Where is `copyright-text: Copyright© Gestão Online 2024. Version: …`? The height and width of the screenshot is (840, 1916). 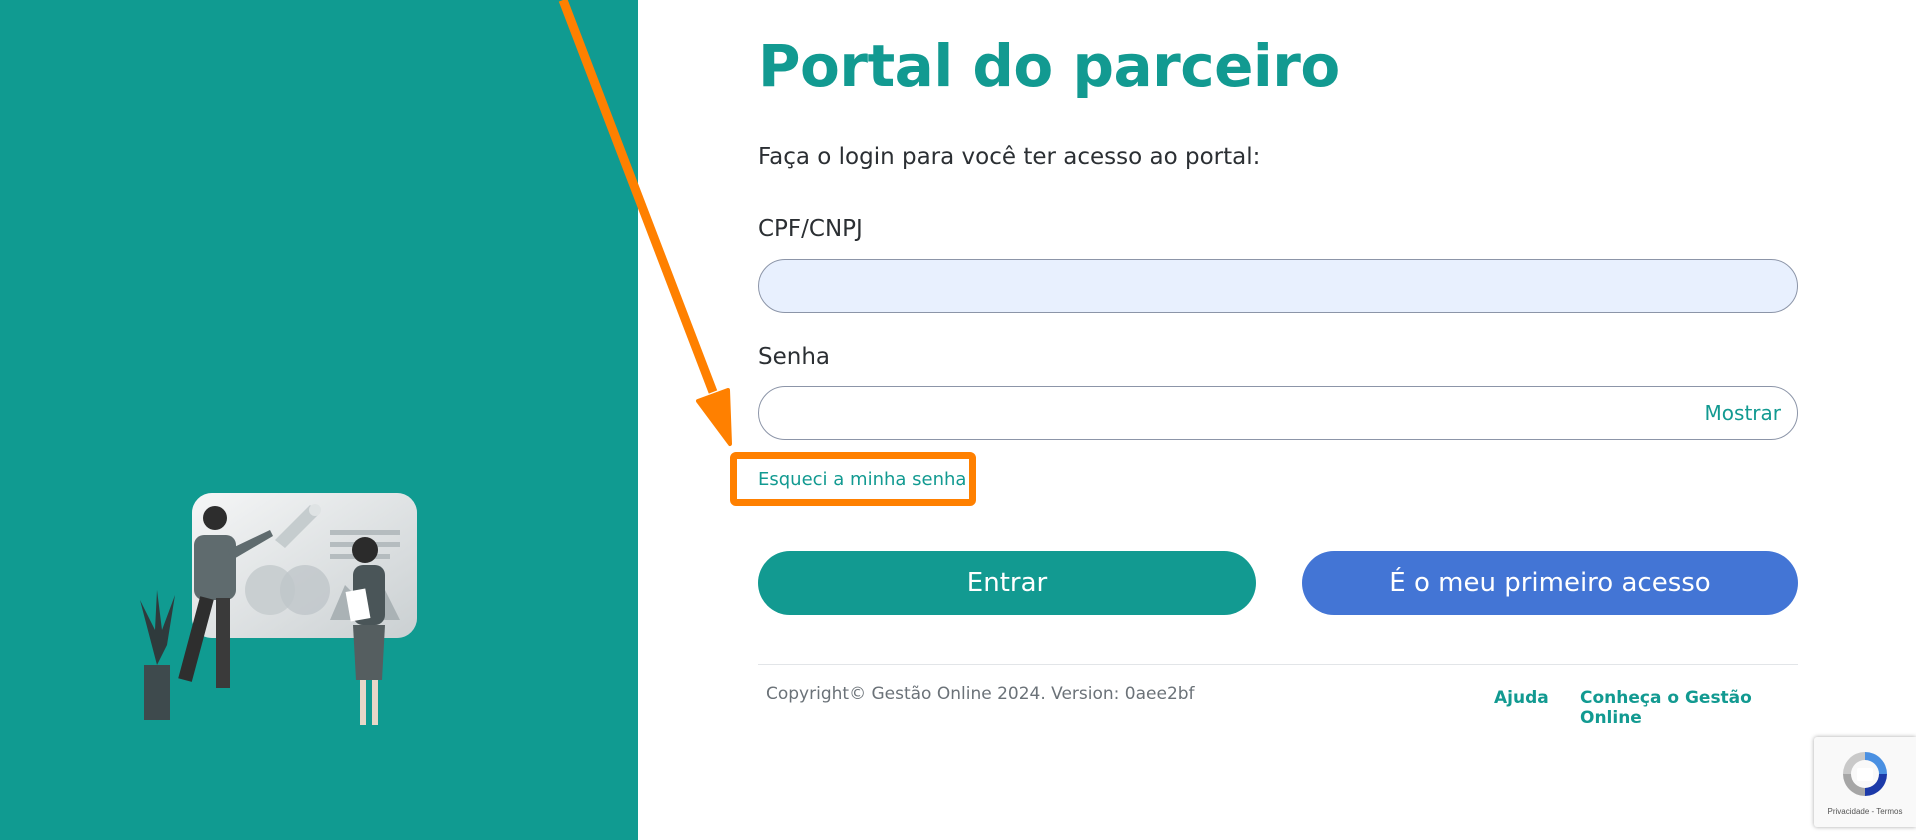
copyright-text: Copyright© Gestão Online 2024. Version: … is located at coordinates (980, 694).